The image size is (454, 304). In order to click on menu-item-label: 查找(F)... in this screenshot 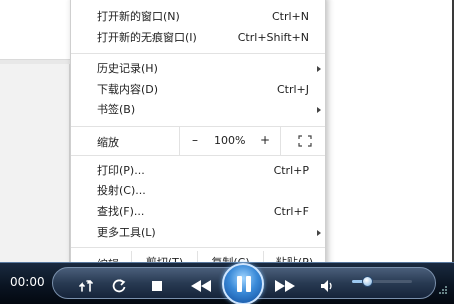, I will do `click(121, 211)`.